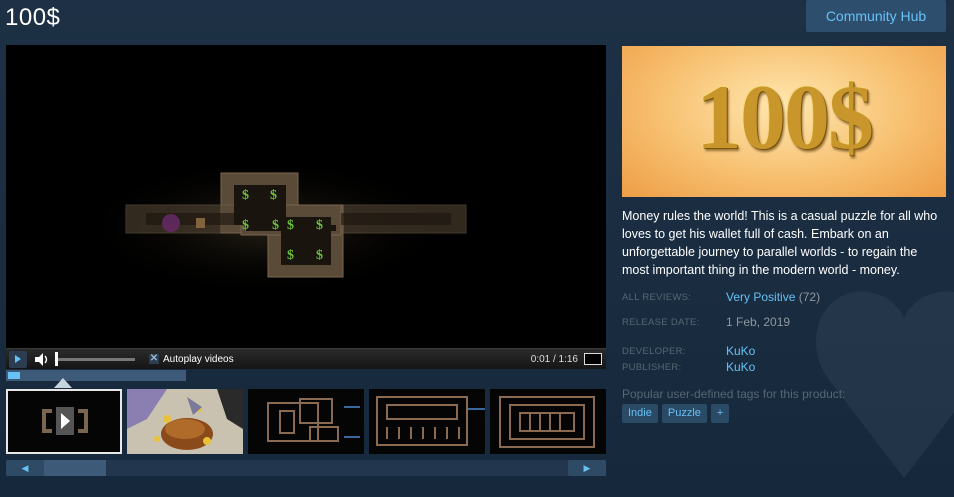 Image resolution: width=954 pixels, height=497 pixels. What do you see at coordinates (306, 358) in the screenshot?
I see `video-controls: ✕ Autoplay videos 0:01 / 1:16` at bounding box center [306, 358].